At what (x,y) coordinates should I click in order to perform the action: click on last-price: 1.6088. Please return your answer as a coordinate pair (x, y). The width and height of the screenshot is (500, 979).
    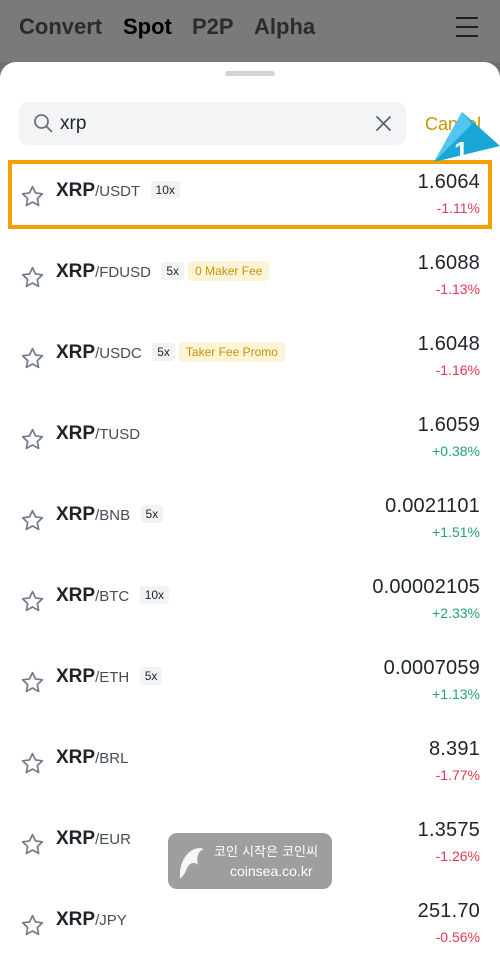
    Looking at the image, I should click on (448, 263).